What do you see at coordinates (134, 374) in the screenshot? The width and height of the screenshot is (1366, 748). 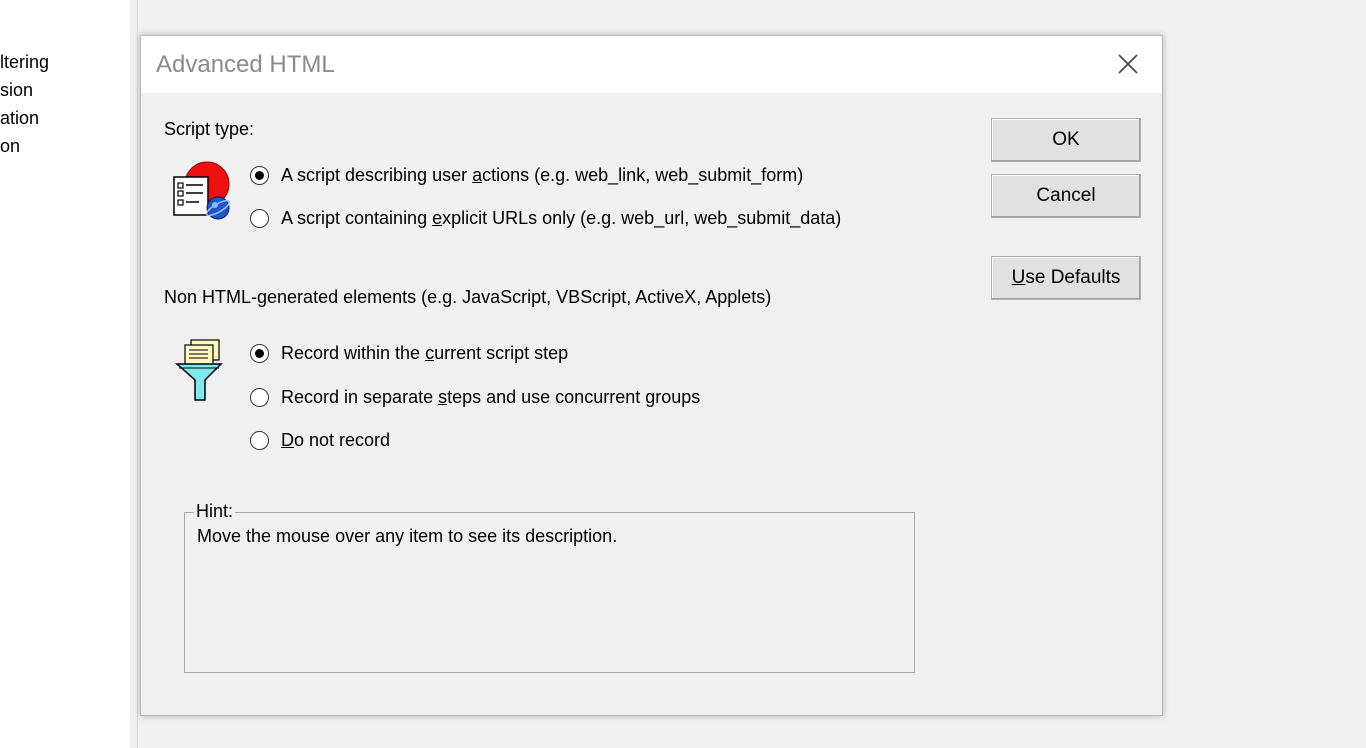 I see `background-divider` at bounding box center [134, 374].